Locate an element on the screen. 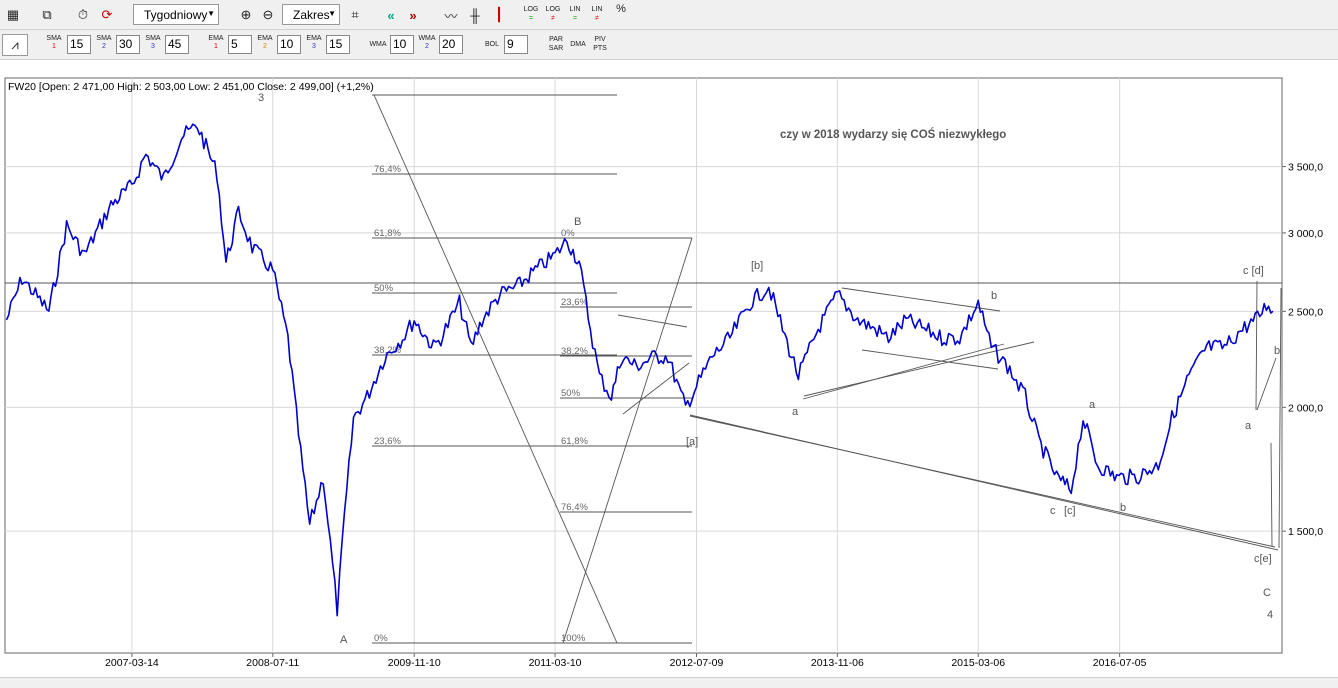 This screenshot has height=688, width=1338. ema1-input: 5 is located at coordinates (240, 44).